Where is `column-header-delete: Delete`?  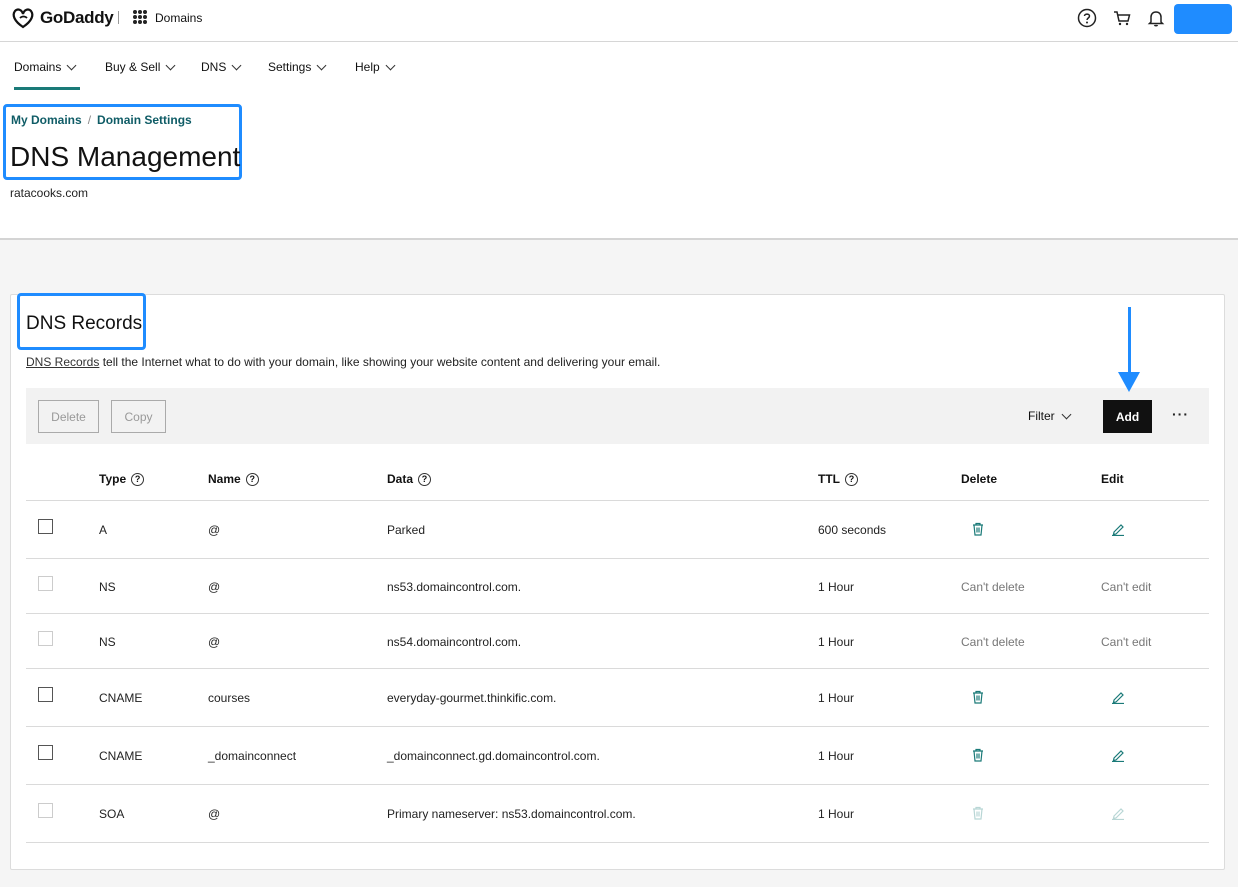 column-header-delete: Delete is located at coordinates (979, 479).